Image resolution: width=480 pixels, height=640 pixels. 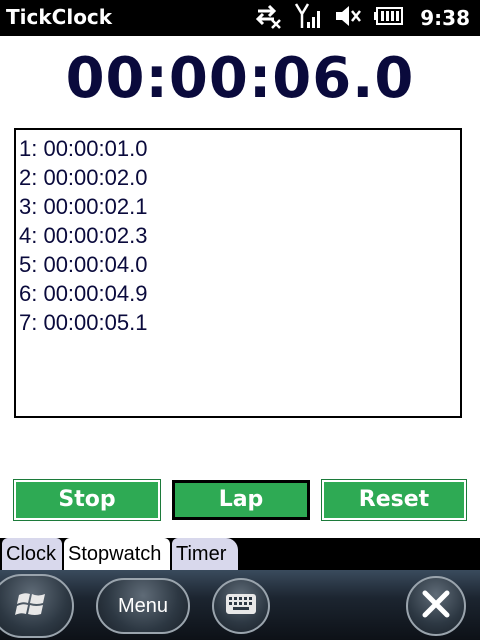 I want to click on status-time: 9:38, so click(x=445, y=18).